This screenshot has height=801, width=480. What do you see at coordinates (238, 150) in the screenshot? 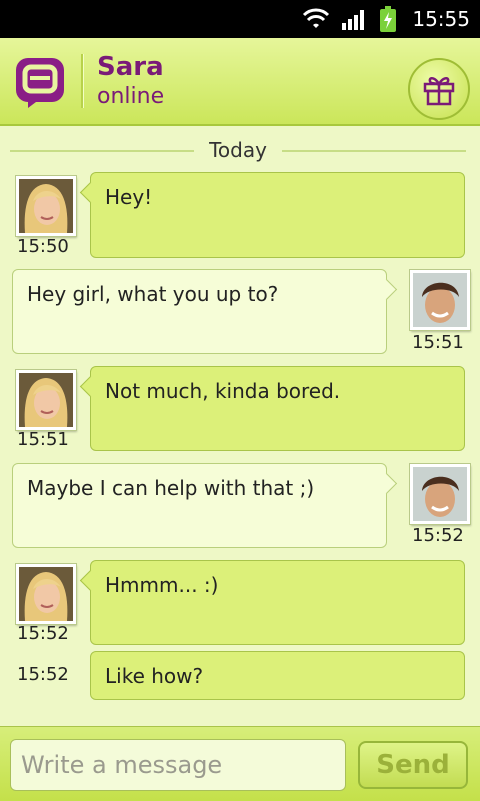
I see `day-separator: Today` at bounding box center [238, 150].